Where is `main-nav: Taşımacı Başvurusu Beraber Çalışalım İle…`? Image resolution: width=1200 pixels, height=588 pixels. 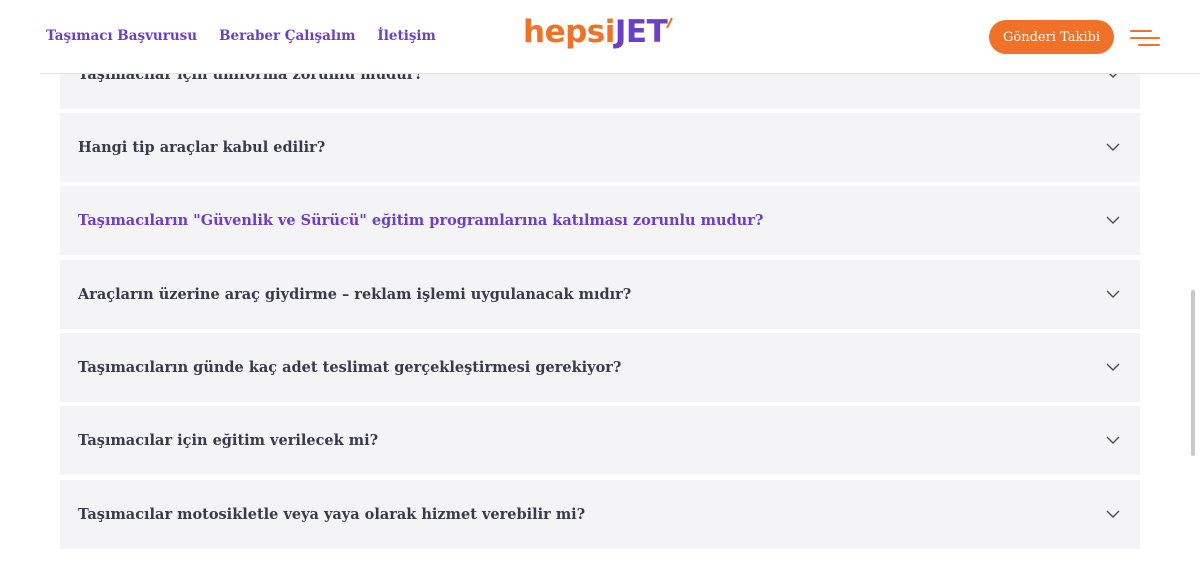 main-nav: Taşımacı Başvurusu Beraber Çalışalım İle… is located at coordinates (241, 36).